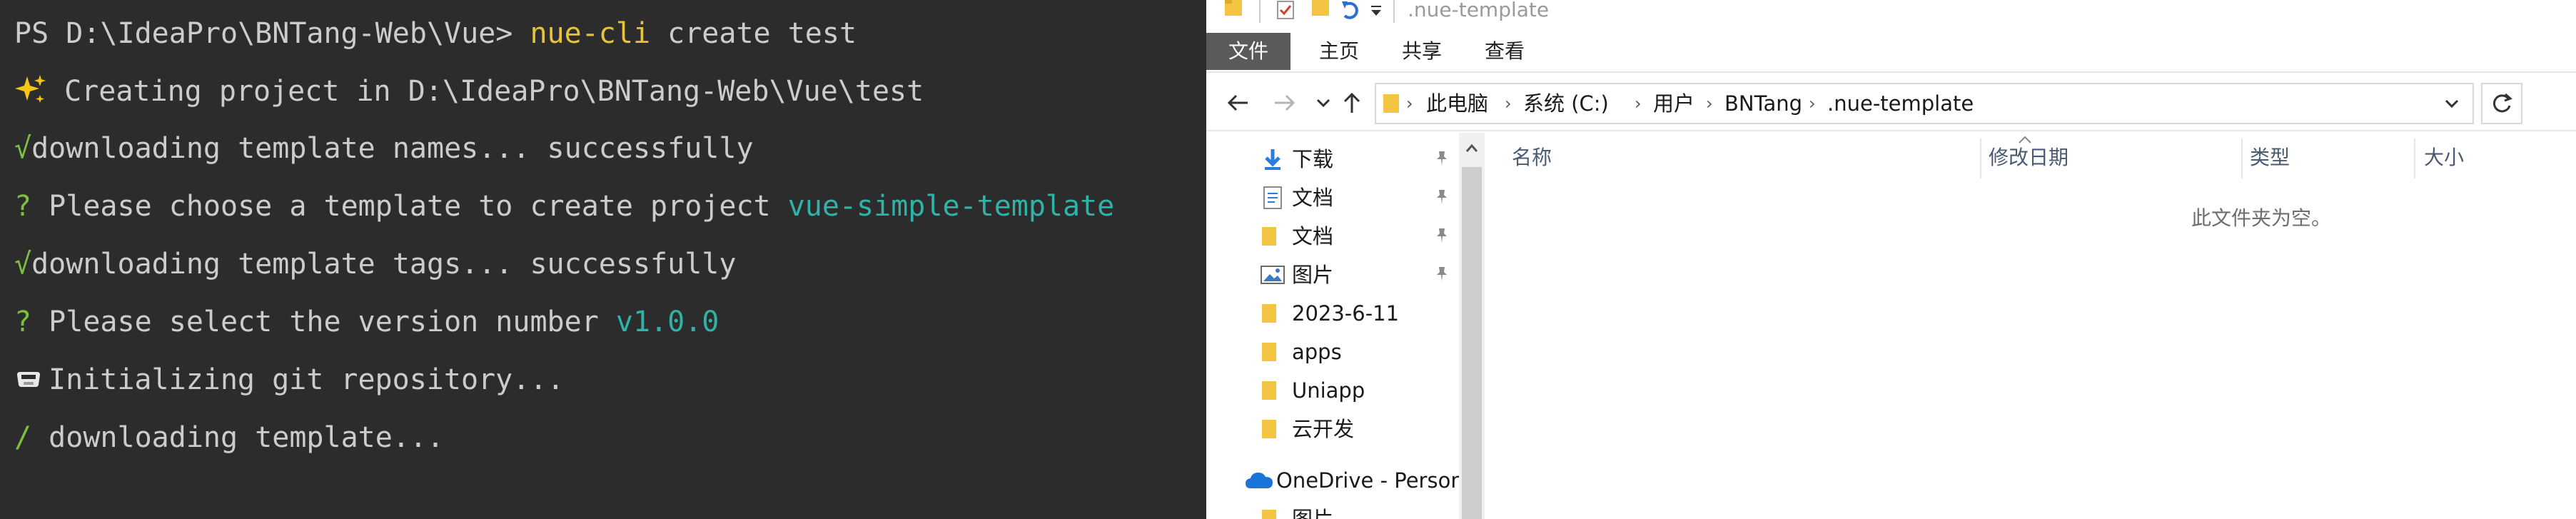 The image size is (2576, 519). What do you see at coordinates (23, 206) in the screenshot?
I see `question-mark: ?` at bounding box center [23, 206].